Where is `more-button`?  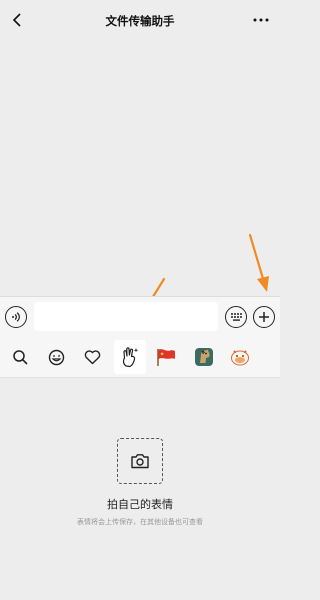 more-button is located at coordinates (261, 20).